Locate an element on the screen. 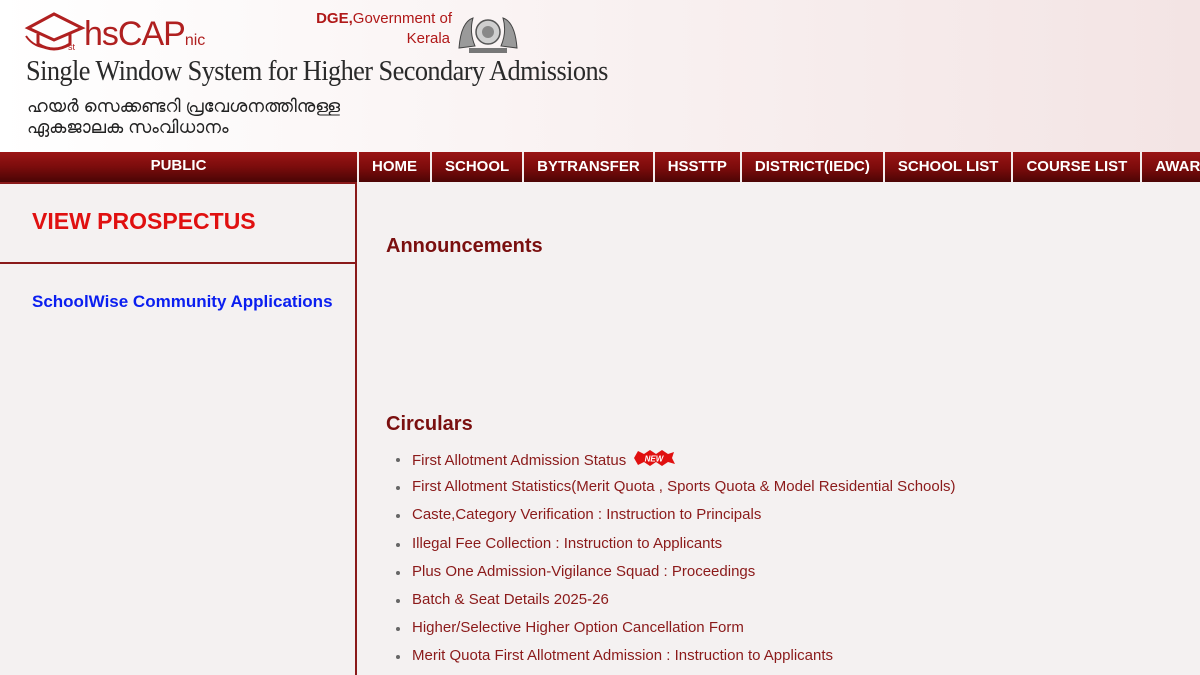  graduation-cap-logo-icon: st is located at coordinates (55, 32).